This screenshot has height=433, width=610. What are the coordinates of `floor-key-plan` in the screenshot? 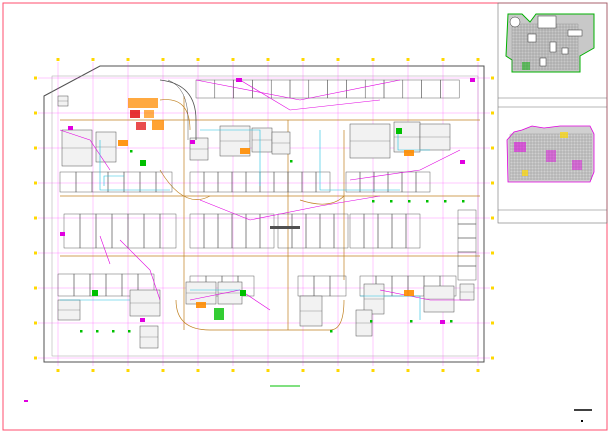 It's located at (550, 154).